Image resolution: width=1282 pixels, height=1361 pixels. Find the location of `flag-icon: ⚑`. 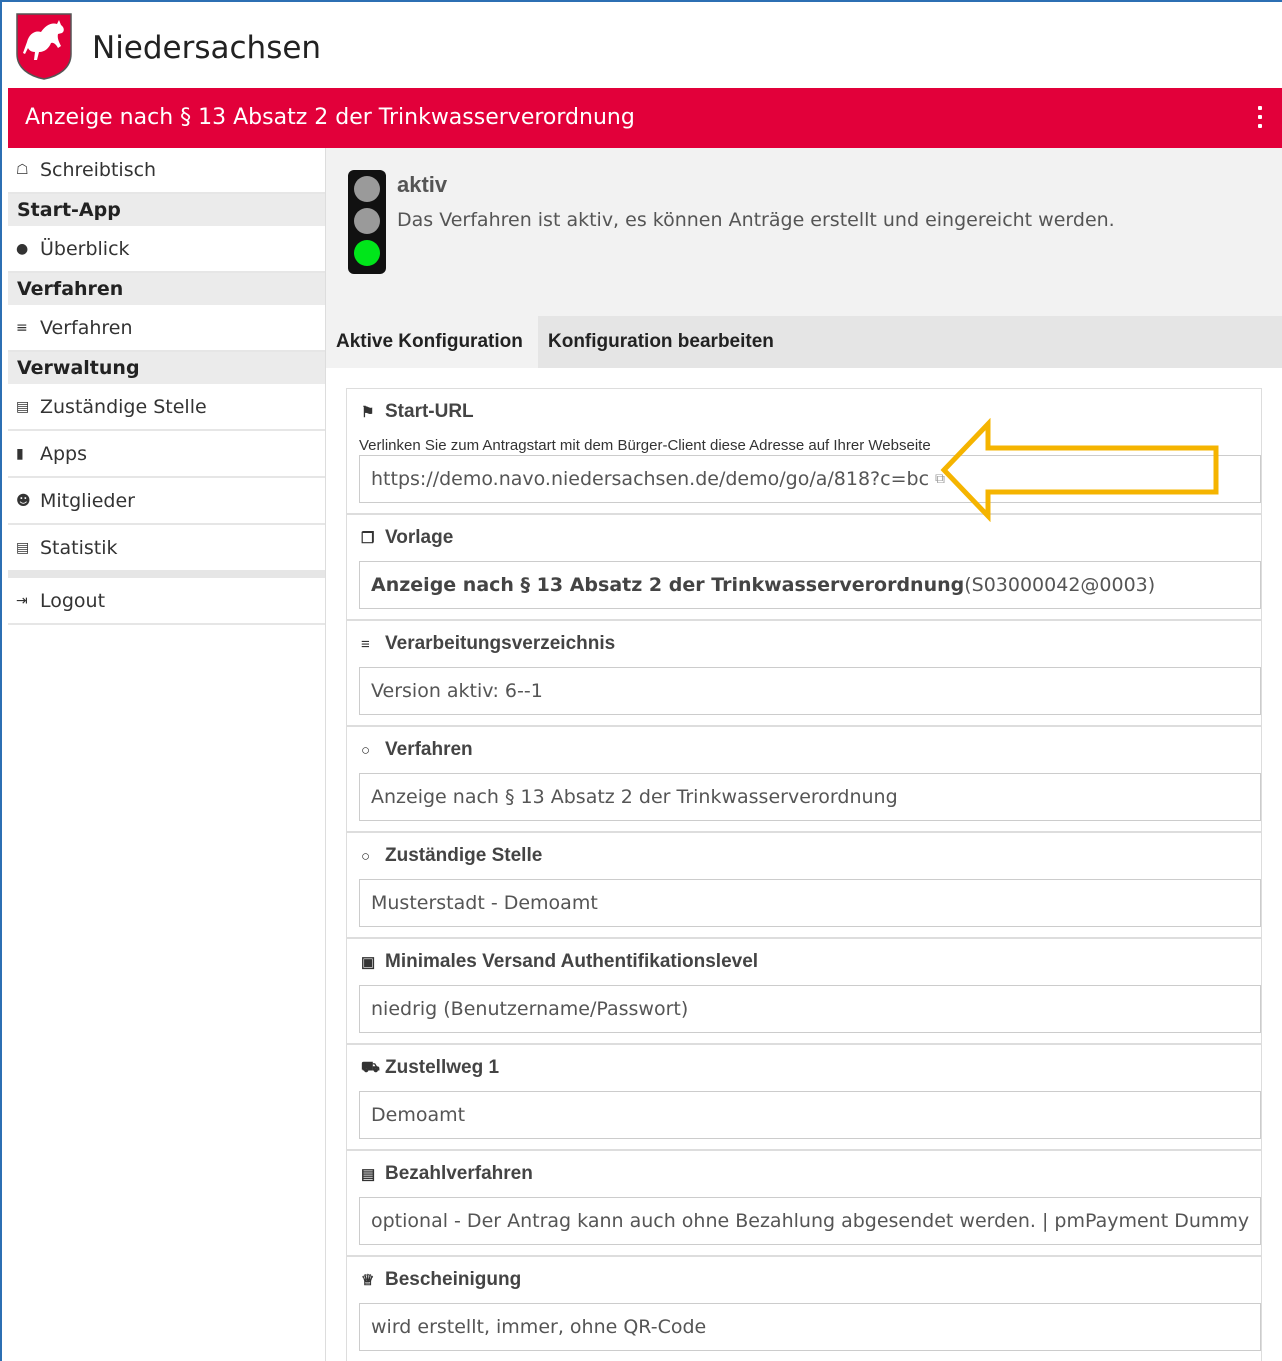

flag-icon: ⚑ is located at coordinates (368, 412).